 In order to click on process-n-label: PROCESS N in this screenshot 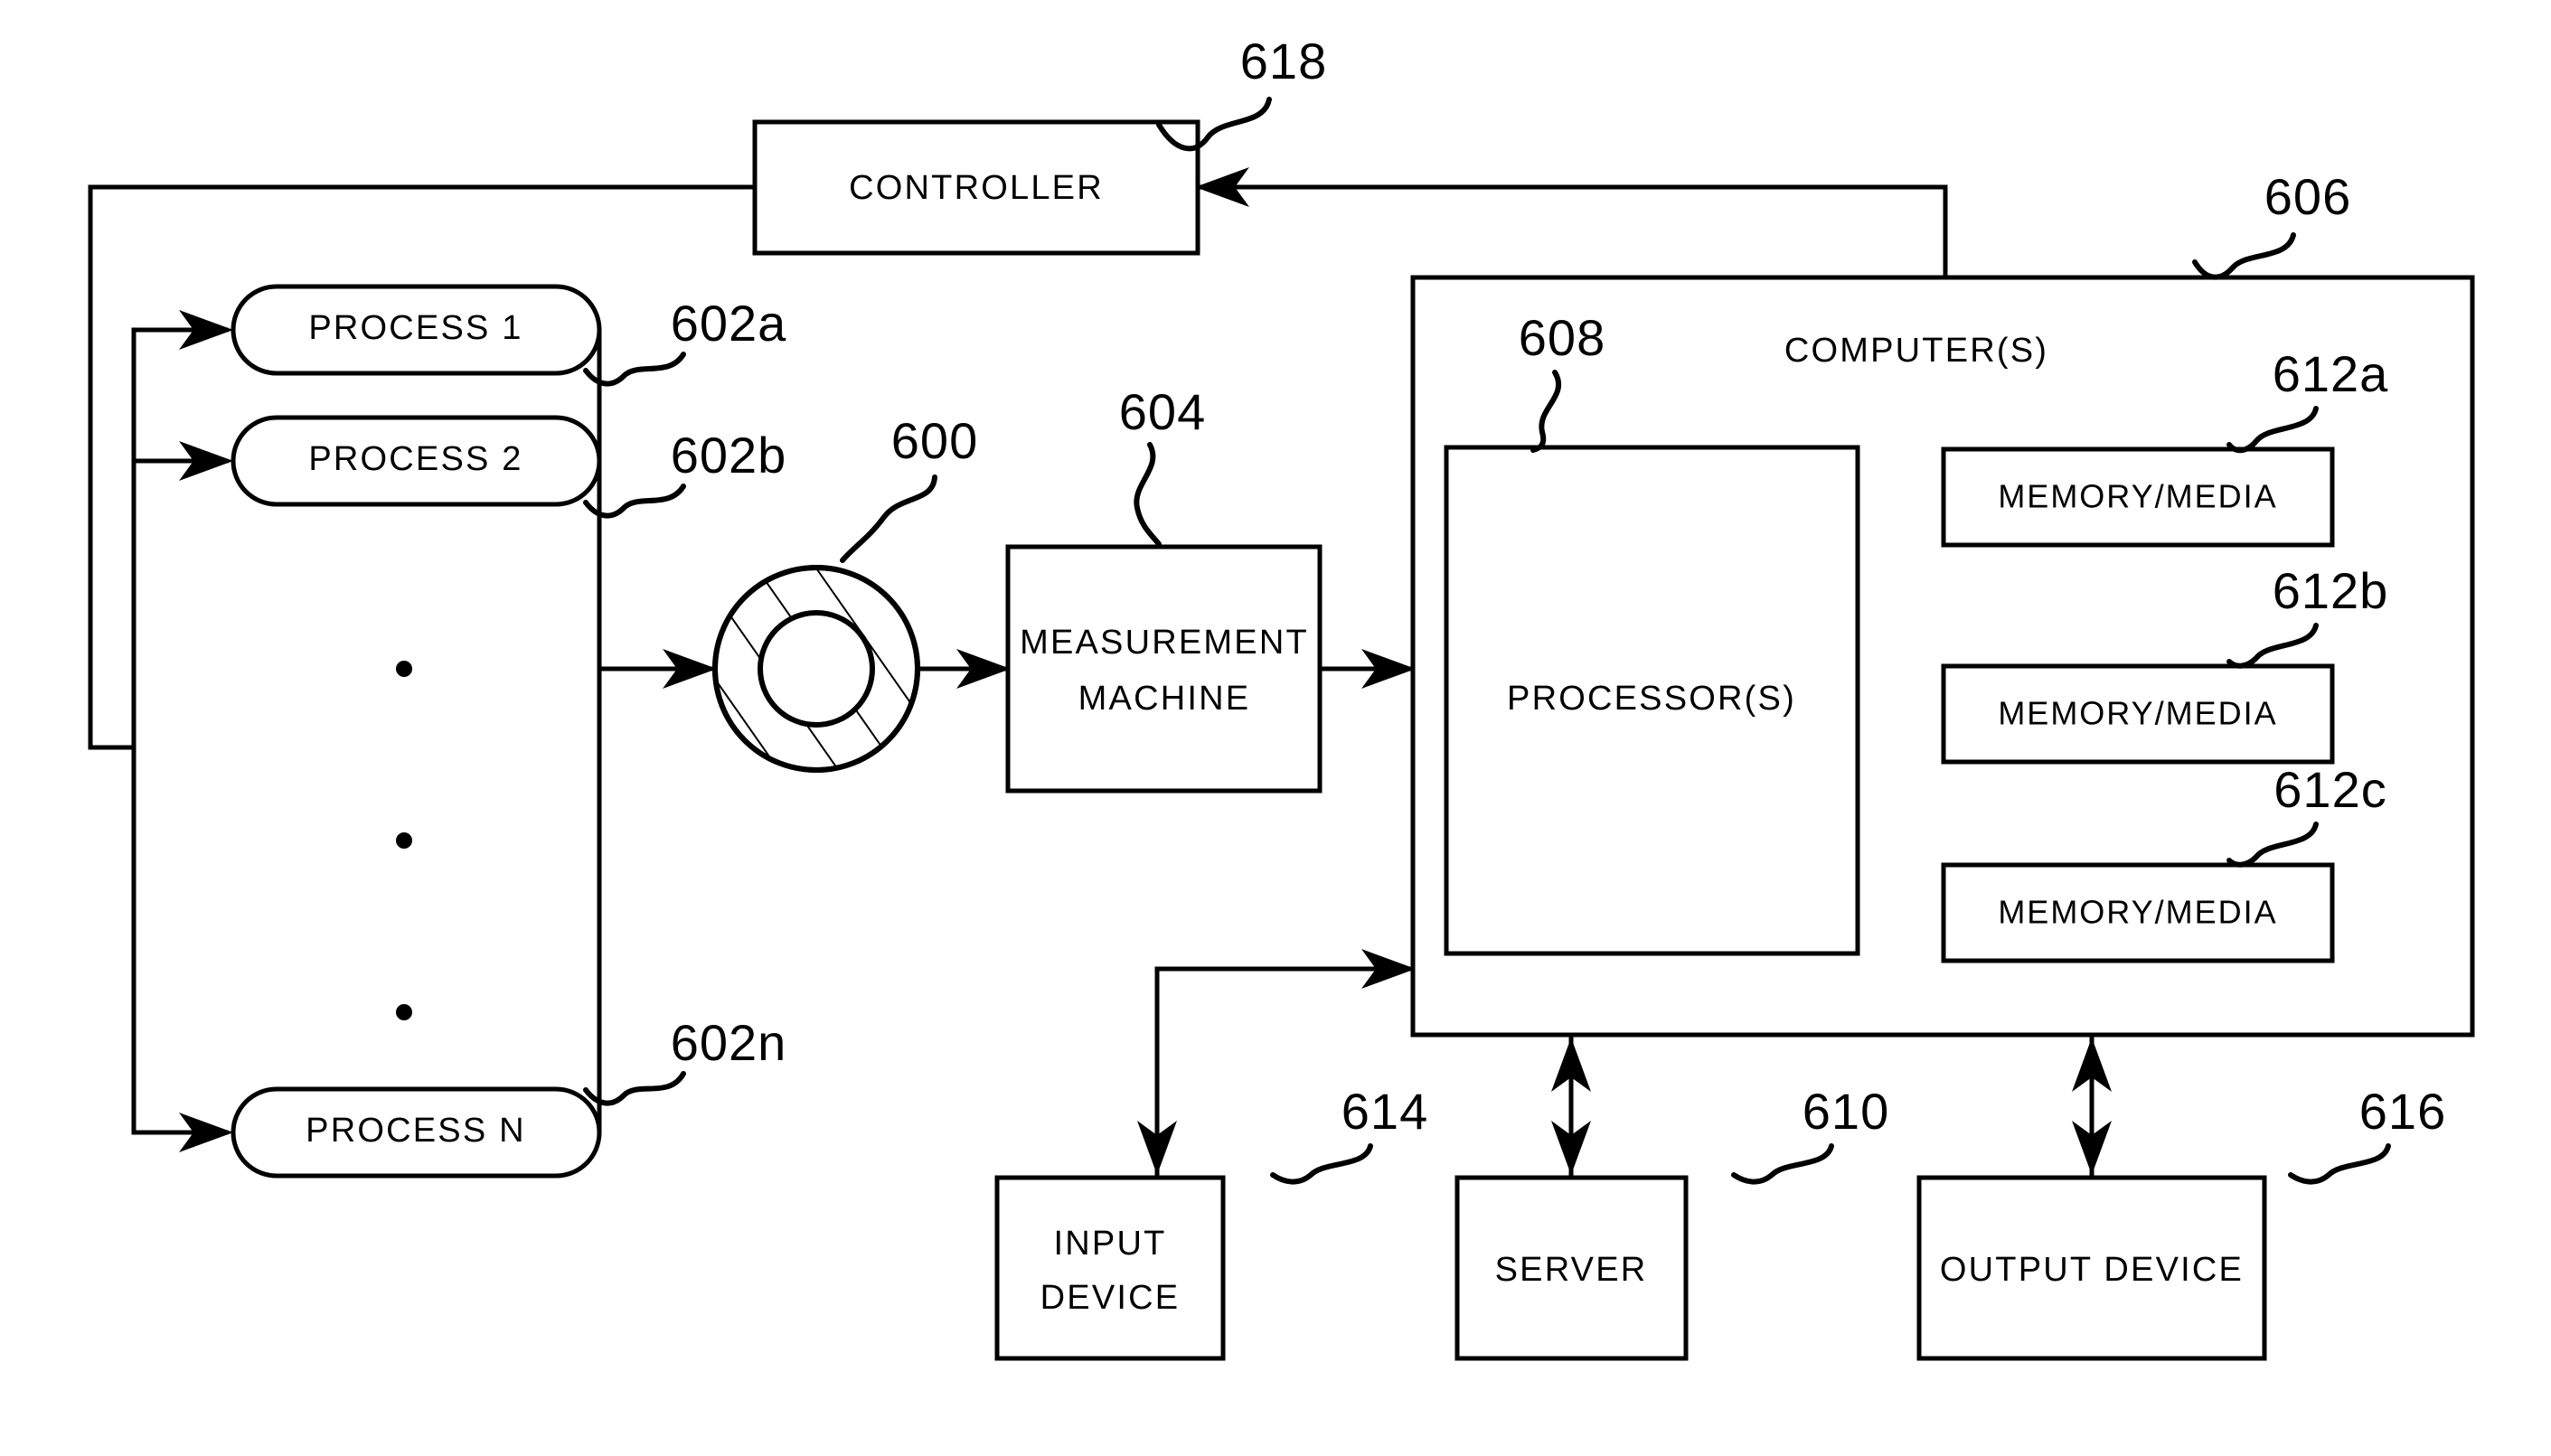, I will do `click(416, 1131)`.